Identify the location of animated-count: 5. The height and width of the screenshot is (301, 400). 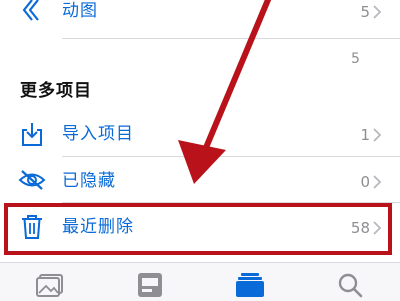
(365, 12).